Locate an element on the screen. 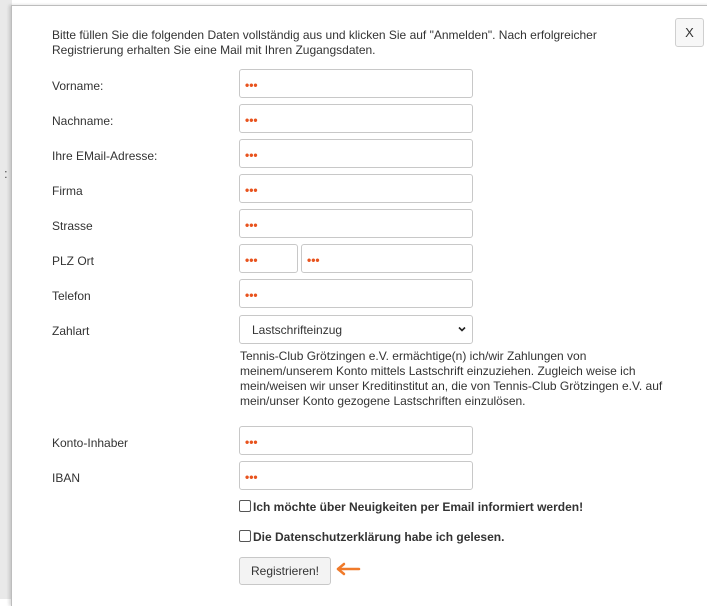 The width and height of the screenshot is (707, 606). arrow-left-icon is located at coordinates (348, 569).